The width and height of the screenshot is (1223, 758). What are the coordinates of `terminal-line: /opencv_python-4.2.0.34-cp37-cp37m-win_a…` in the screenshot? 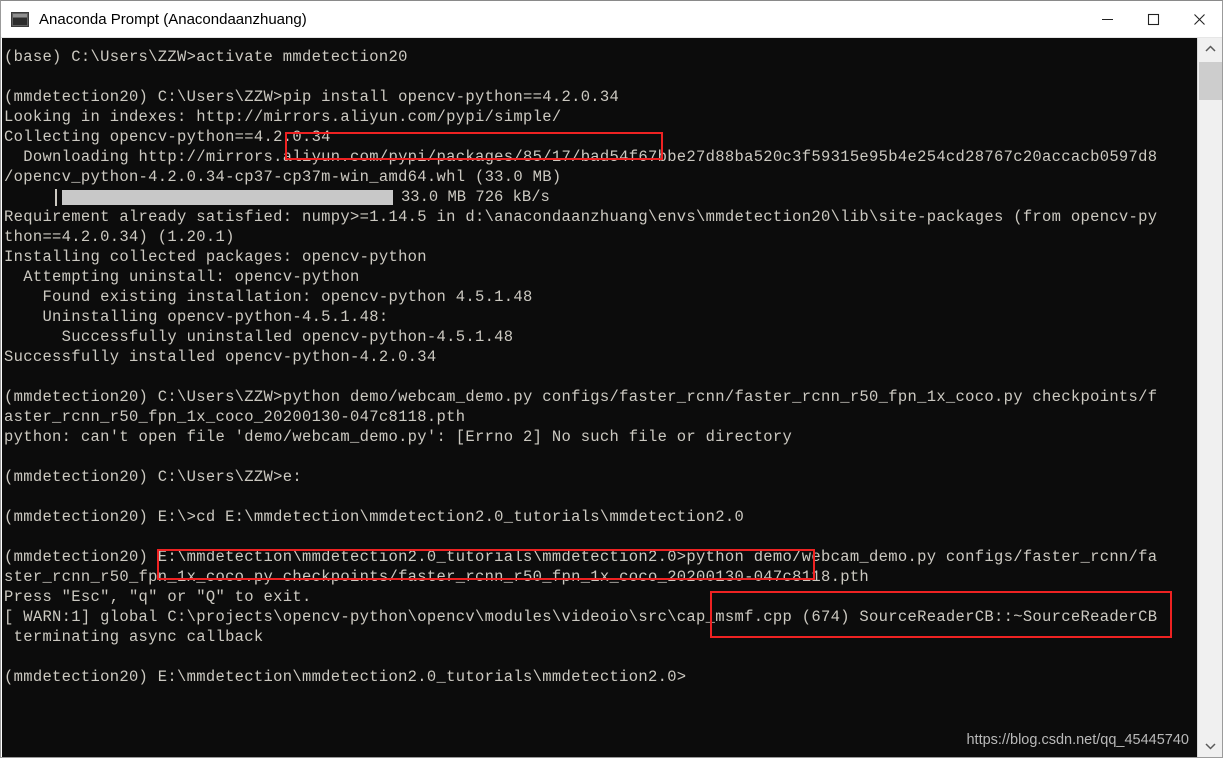 It's located at (283, 177).